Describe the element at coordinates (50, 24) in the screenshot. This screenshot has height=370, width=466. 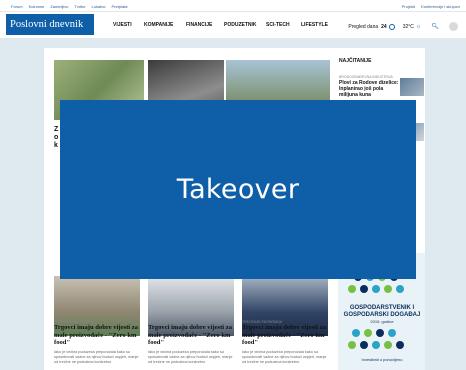
I see `site-logo: Poslovni dnevnik` at that location.